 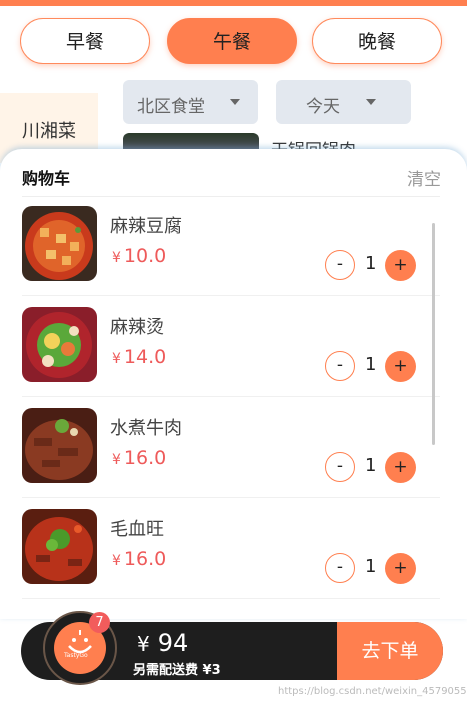 What do you see at coordinates (233, 551) in the screenshot?
I see `cart-item: 毛血旺 ¥16.0 - 1 +` at bounding box center [233, 551].